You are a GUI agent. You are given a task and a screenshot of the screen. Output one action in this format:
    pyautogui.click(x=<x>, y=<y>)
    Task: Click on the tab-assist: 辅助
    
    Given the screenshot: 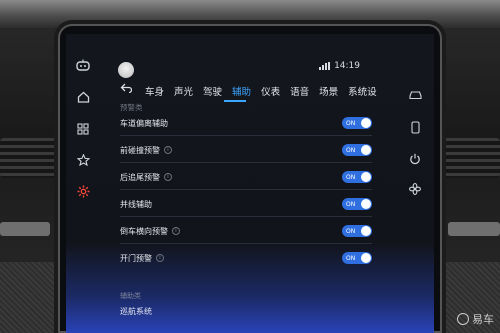 What is the action you would take?
    pyautogui.click(x=241, y=91)
    